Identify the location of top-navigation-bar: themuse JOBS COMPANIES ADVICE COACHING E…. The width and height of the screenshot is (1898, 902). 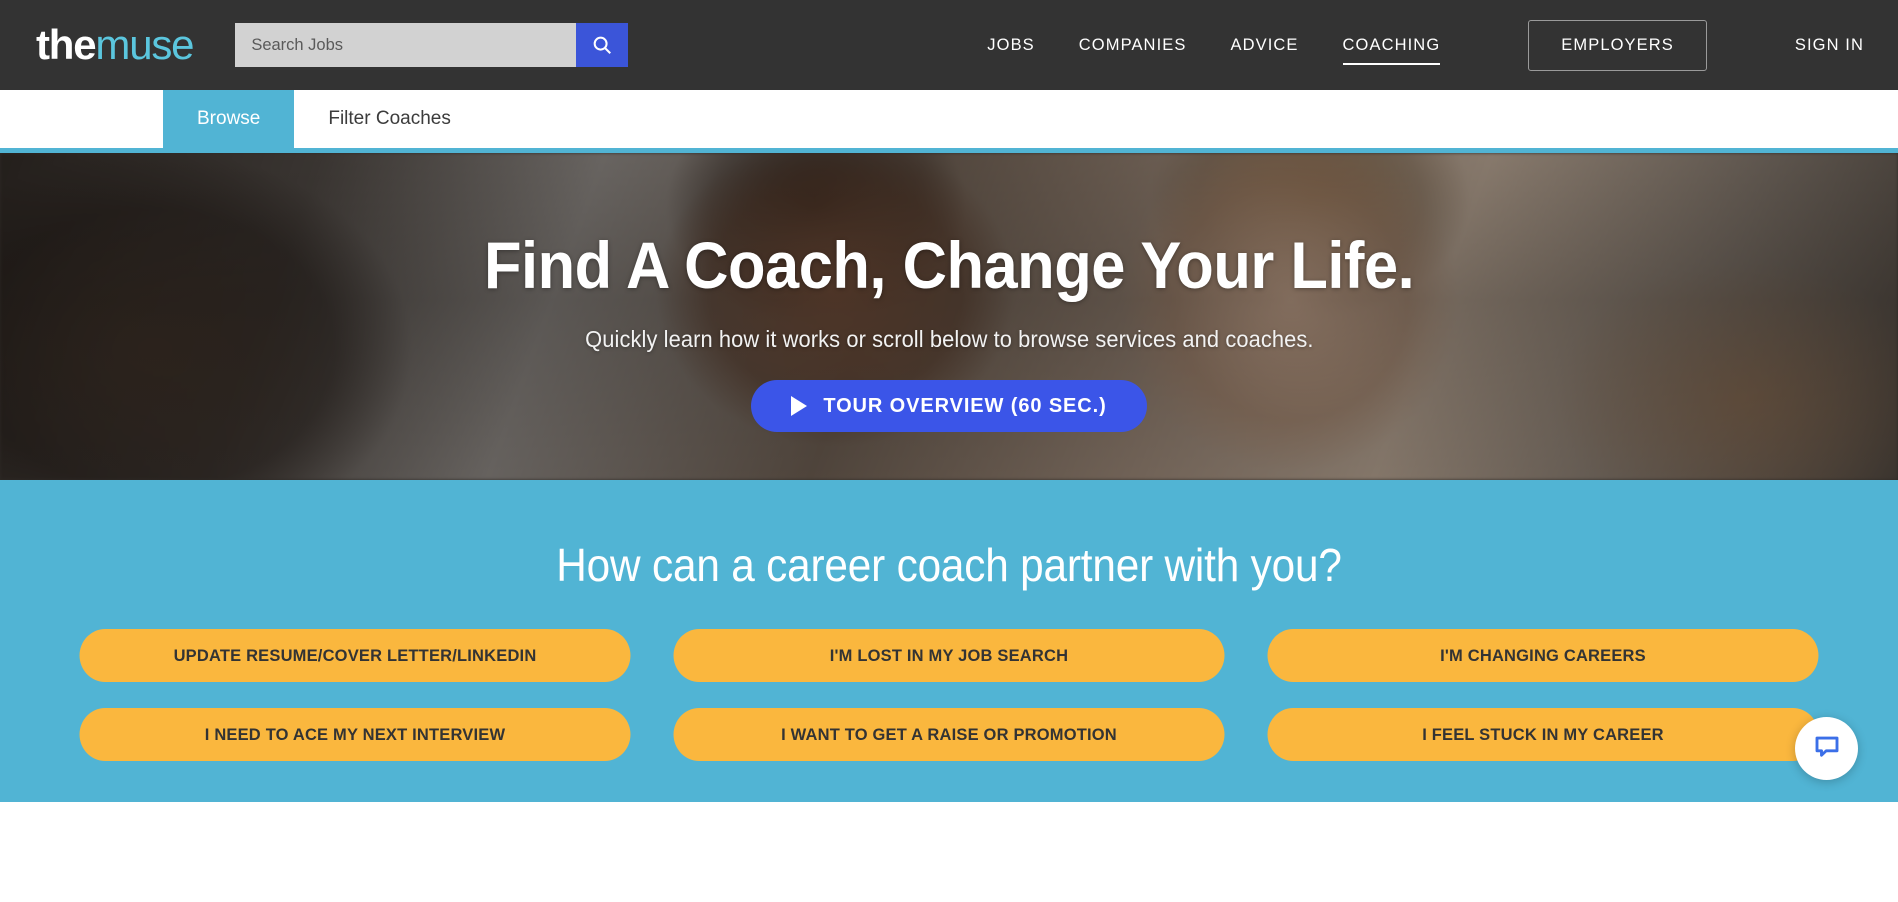
(949, 45).